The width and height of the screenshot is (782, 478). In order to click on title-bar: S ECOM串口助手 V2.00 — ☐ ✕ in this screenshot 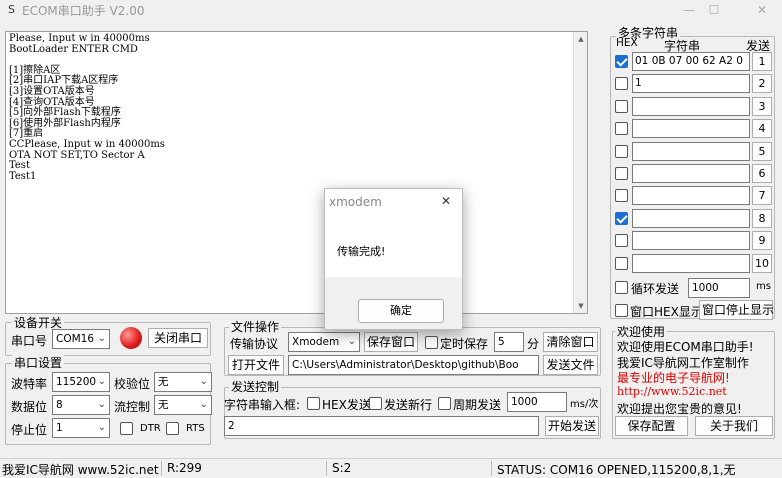, I will do `click(391, 10)`.